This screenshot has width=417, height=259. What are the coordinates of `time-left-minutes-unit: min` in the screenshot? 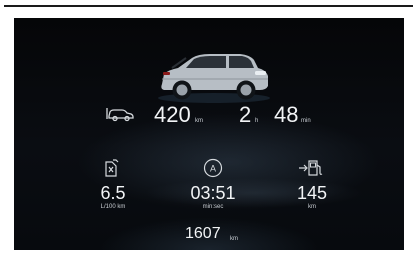 It's located at (306, 121).